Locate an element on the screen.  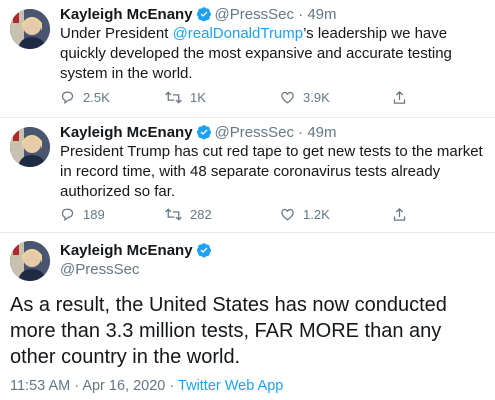
tweet-text-start: Under President is located at coordinates (116, 33).